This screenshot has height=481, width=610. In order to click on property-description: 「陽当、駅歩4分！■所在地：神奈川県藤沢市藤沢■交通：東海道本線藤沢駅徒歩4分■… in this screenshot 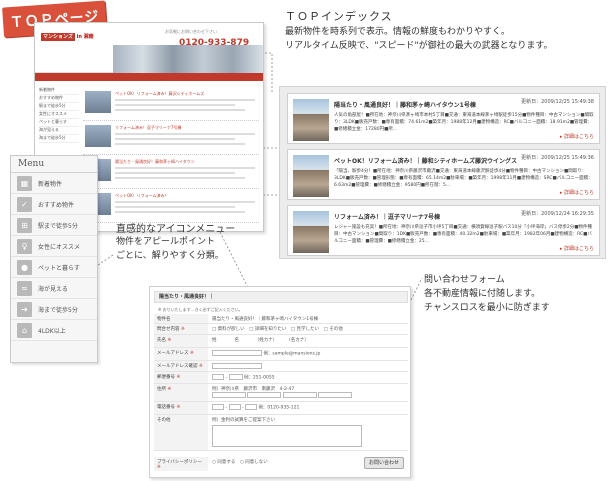, I will do `click(463, 178)`.